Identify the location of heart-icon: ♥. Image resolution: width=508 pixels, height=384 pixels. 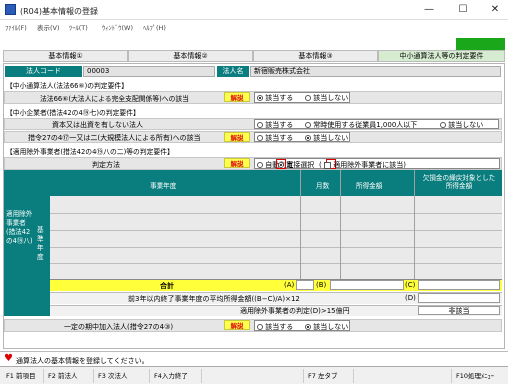
(8, 358).